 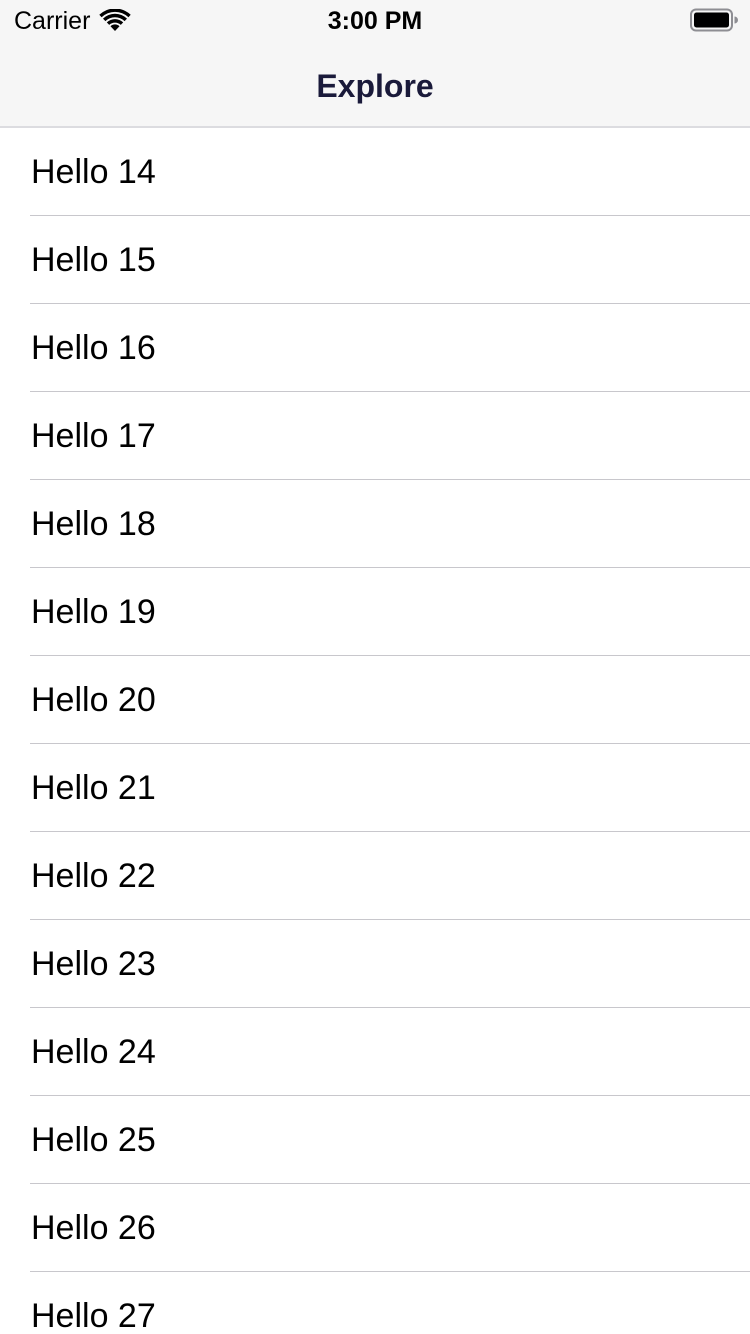 I want to click on list-item: Hello 21, so click(x=375, y=788).